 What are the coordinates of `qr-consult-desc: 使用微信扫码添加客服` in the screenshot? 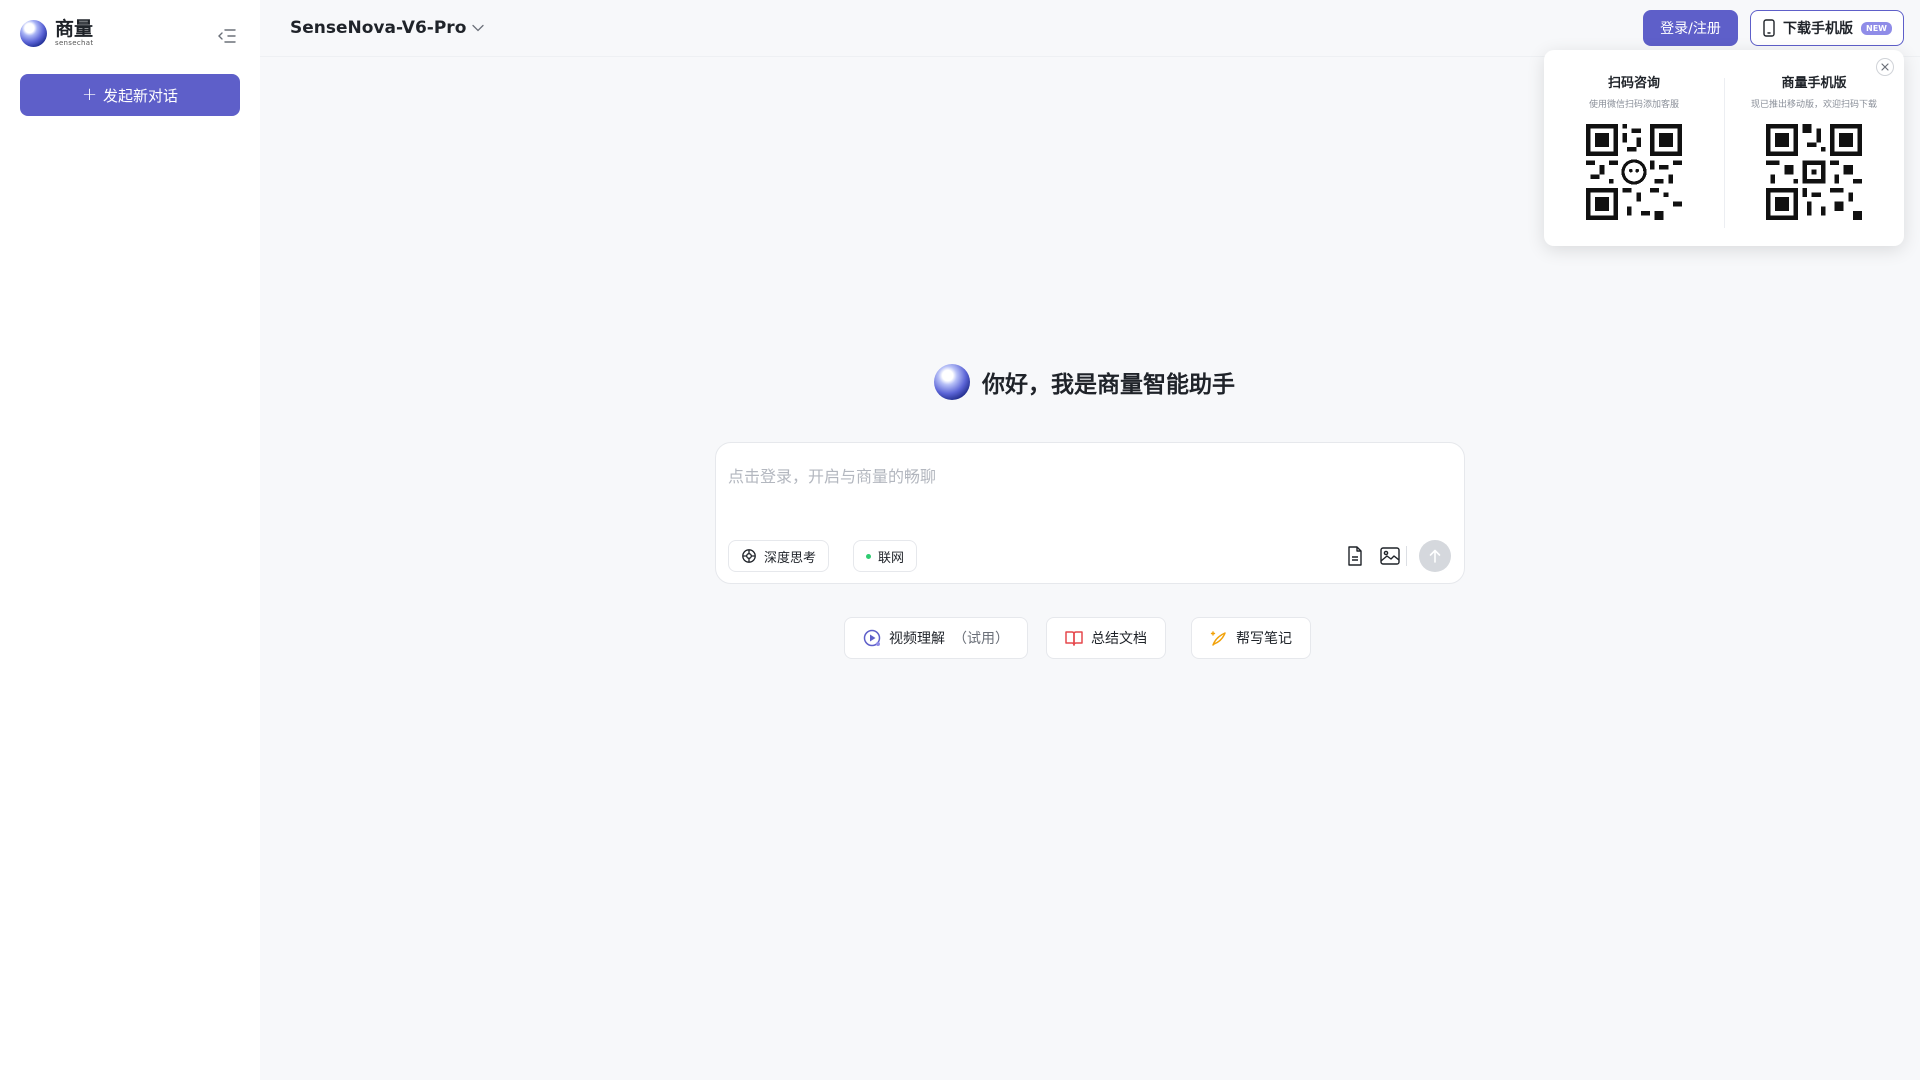 It's located at (1633, 105).